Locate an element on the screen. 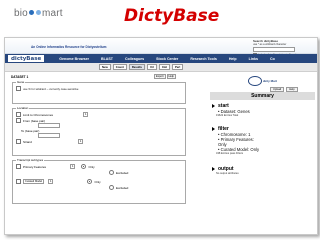 This screenshot has height=240, width=320. curated-model-row: Curated Model 1 Only is located at coordinates (99, 181).